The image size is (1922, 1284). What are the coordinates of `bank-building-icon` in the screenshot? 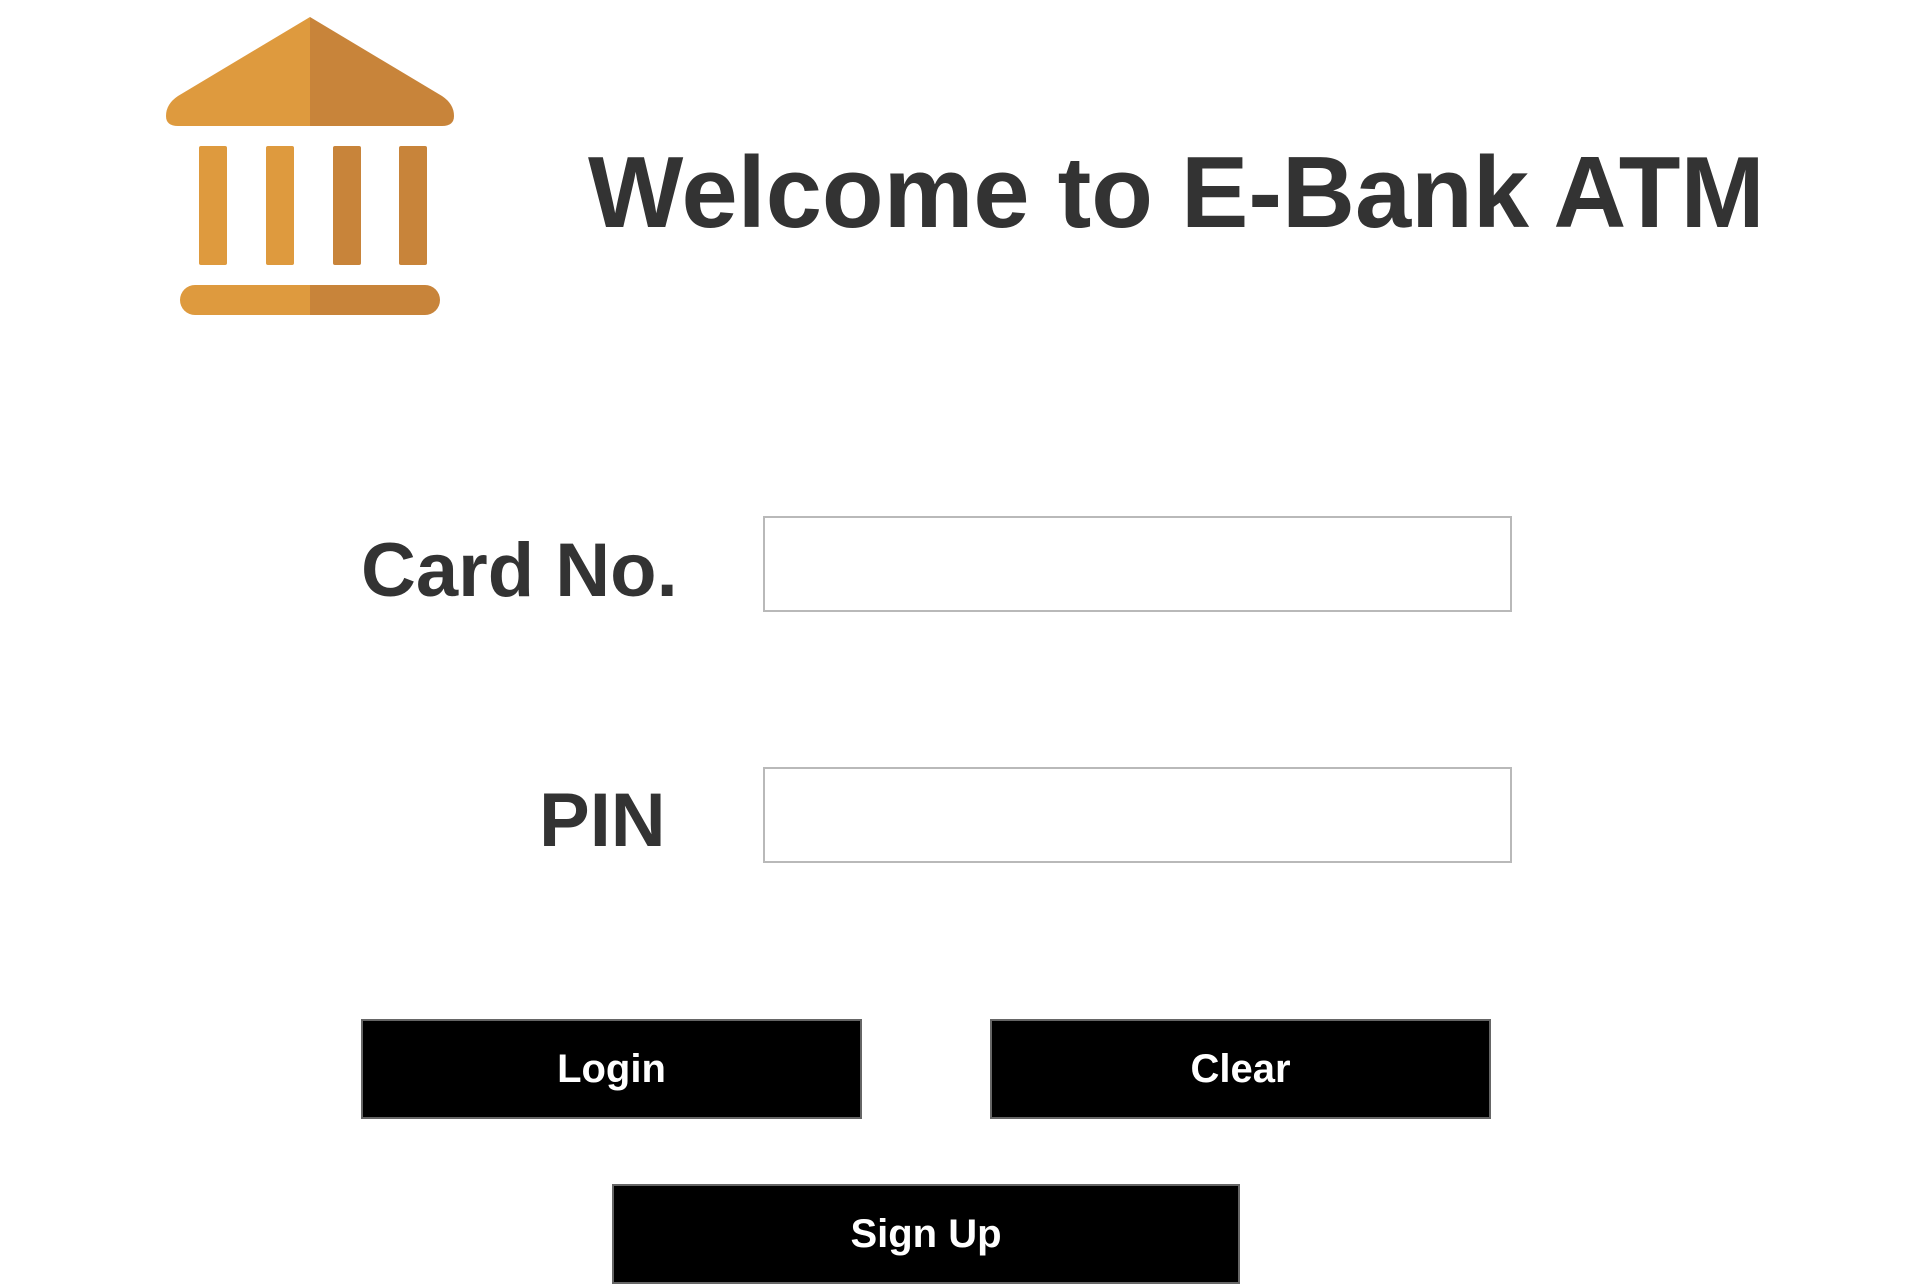 It's located at (311, 198).